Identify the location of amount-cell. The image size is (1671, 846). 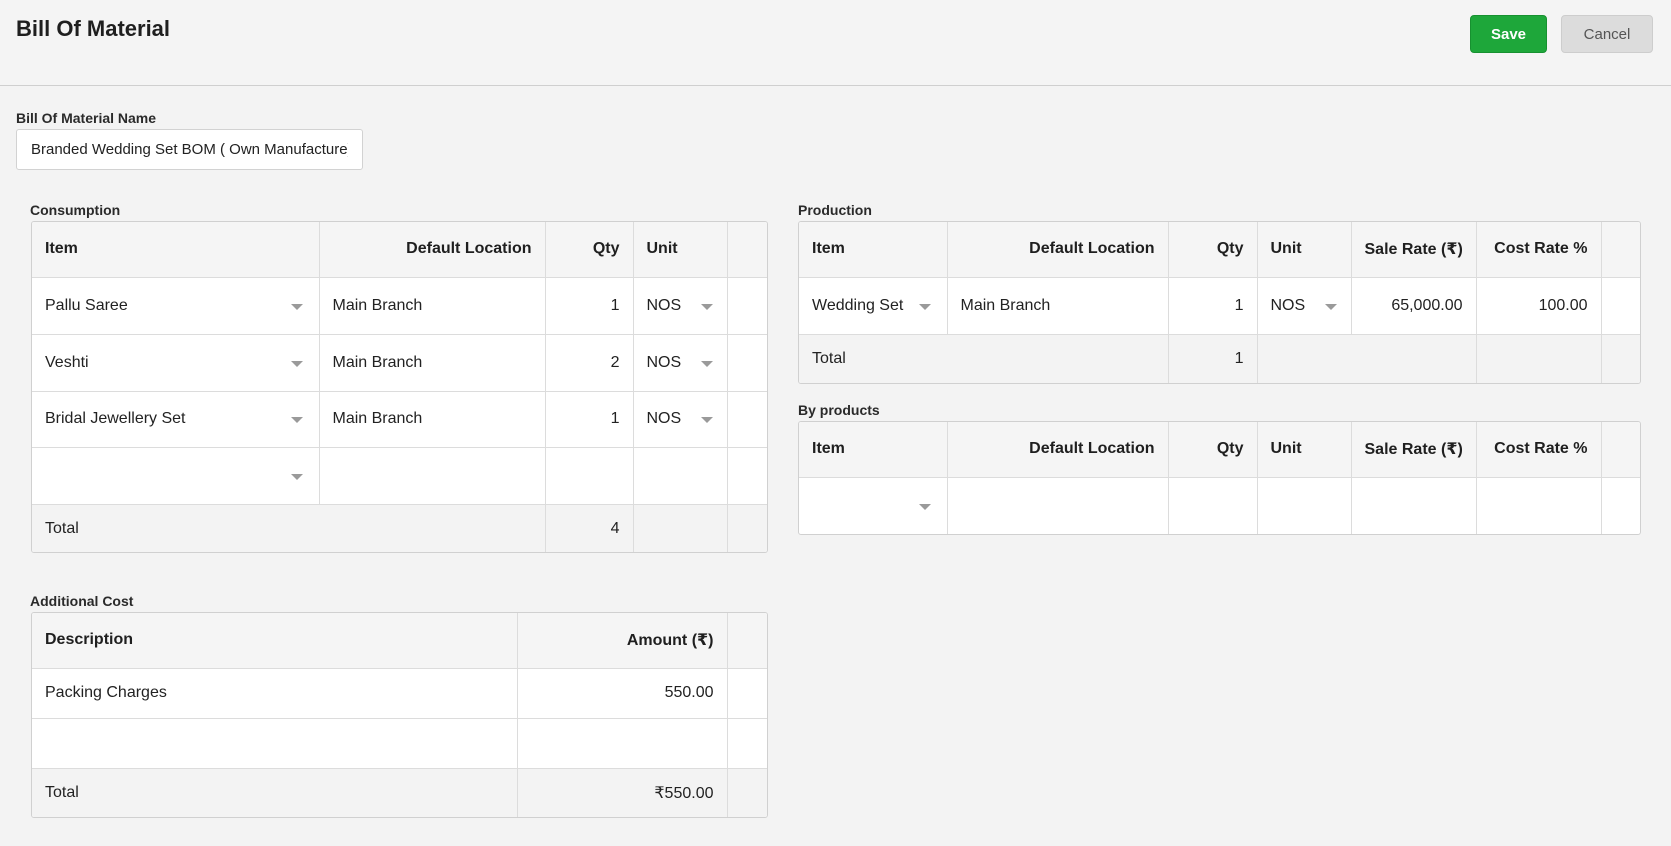
(622, 743).